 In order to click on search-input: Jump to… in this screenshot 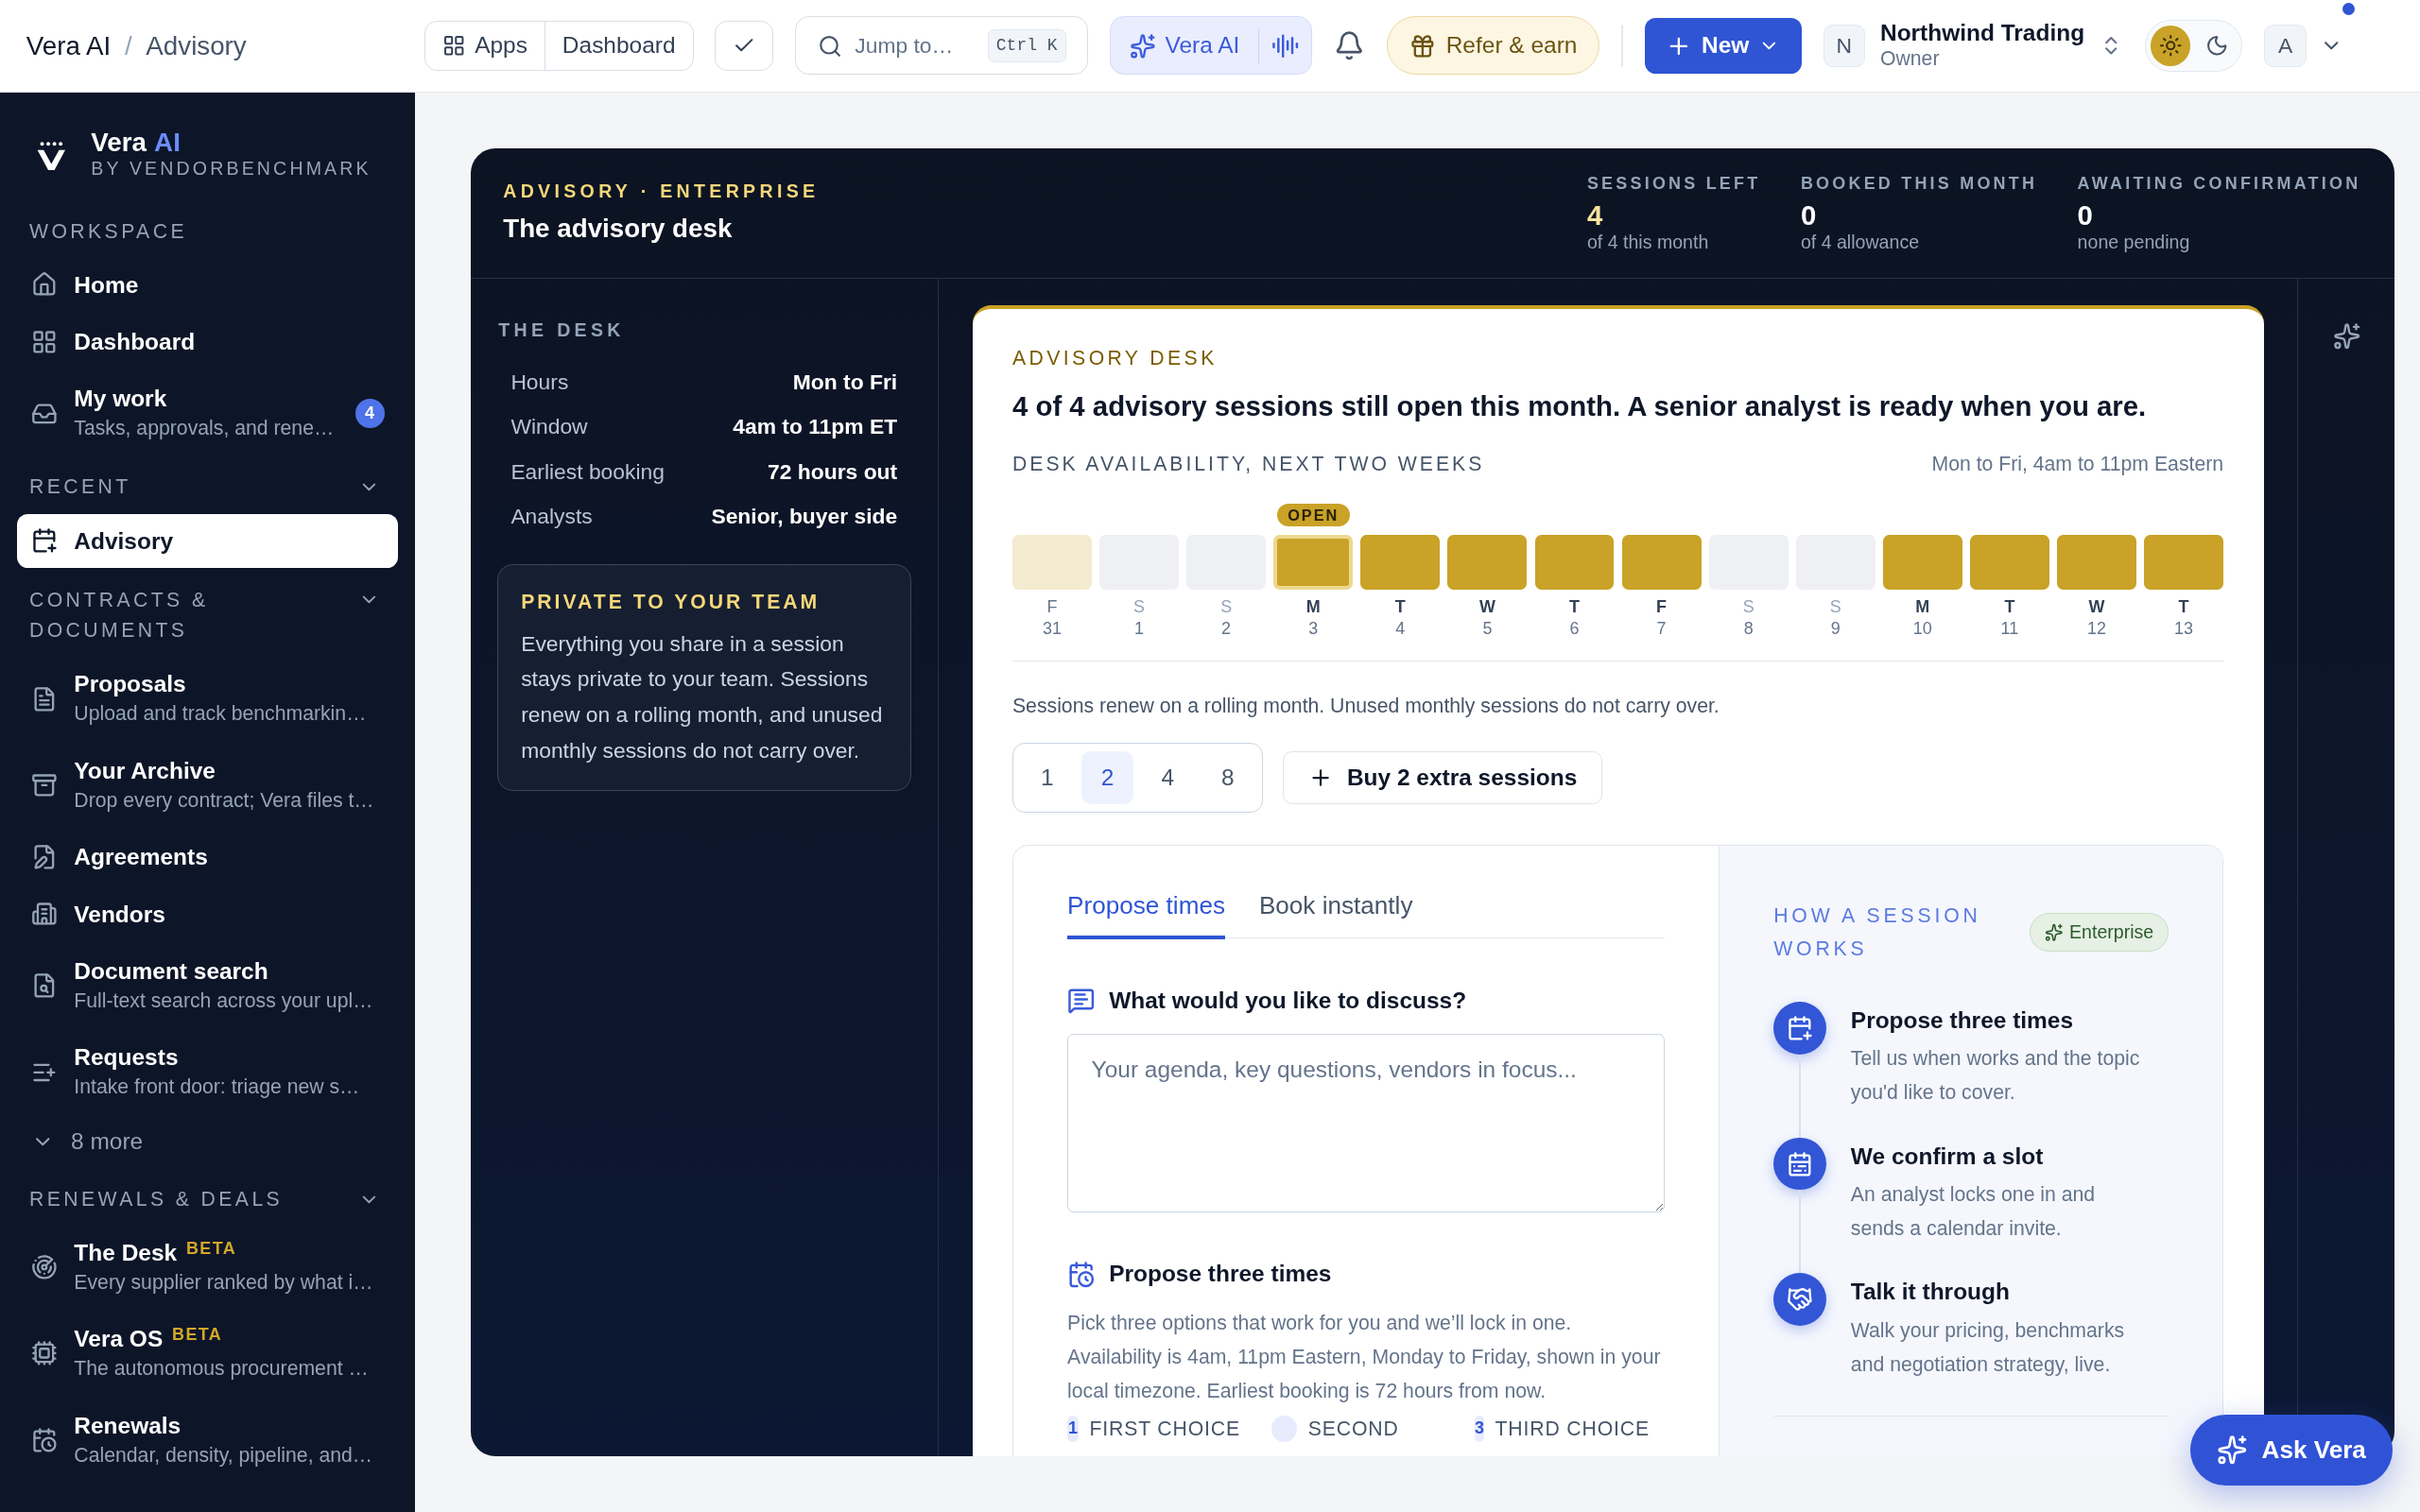, I will do `click(915, 45)`.